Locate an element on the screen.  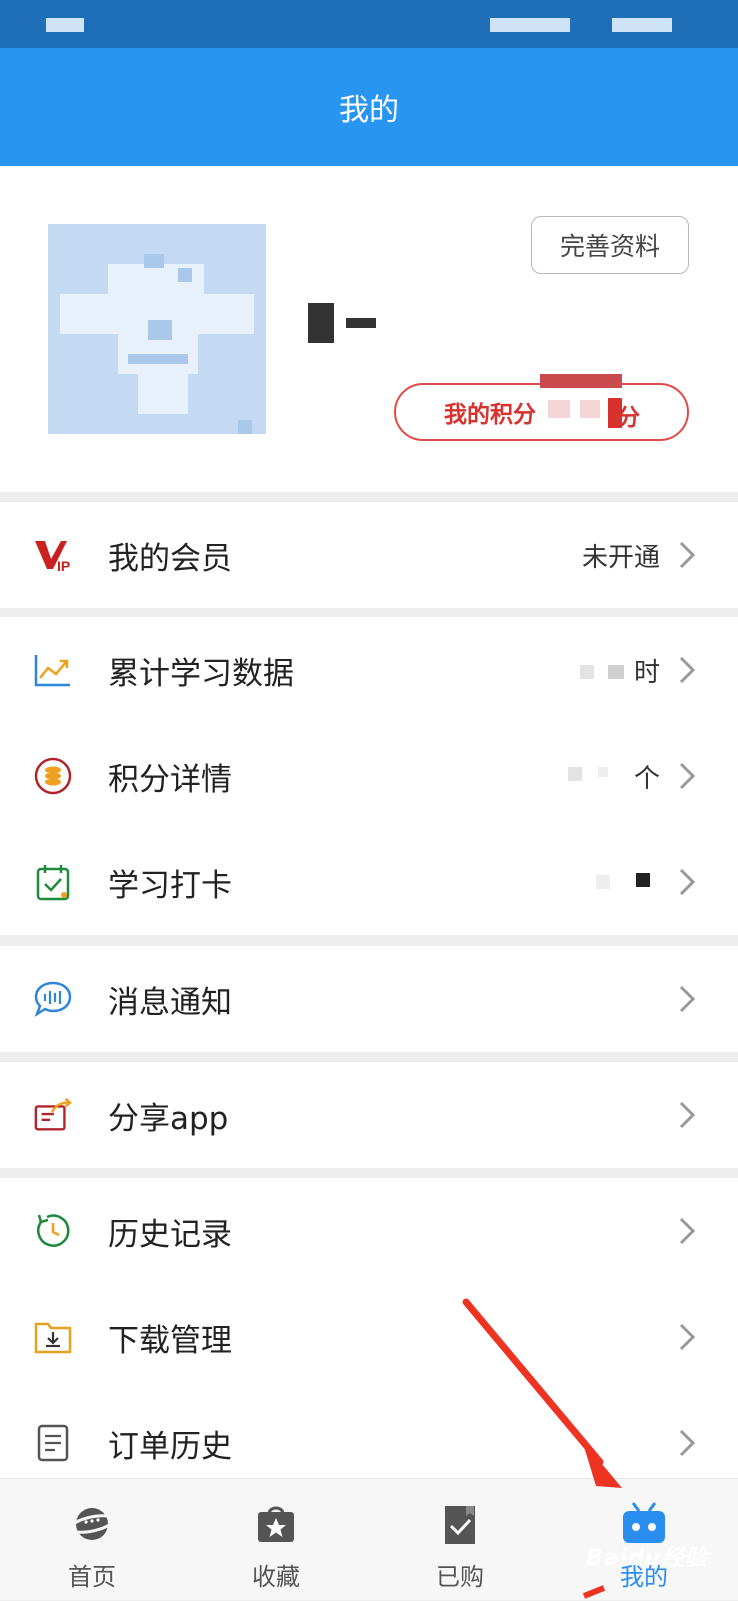
points-detail-value: 个 is located at coordinates (646, 778).